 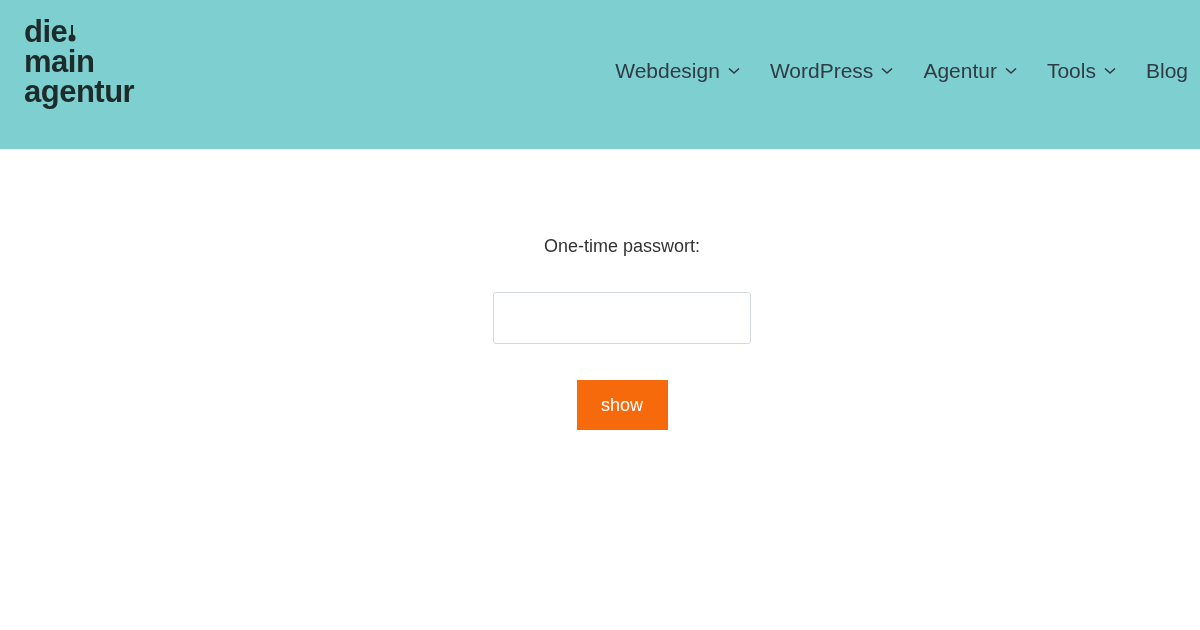 I want to click on nav-link: Blog, so click(x=1166, y=71).